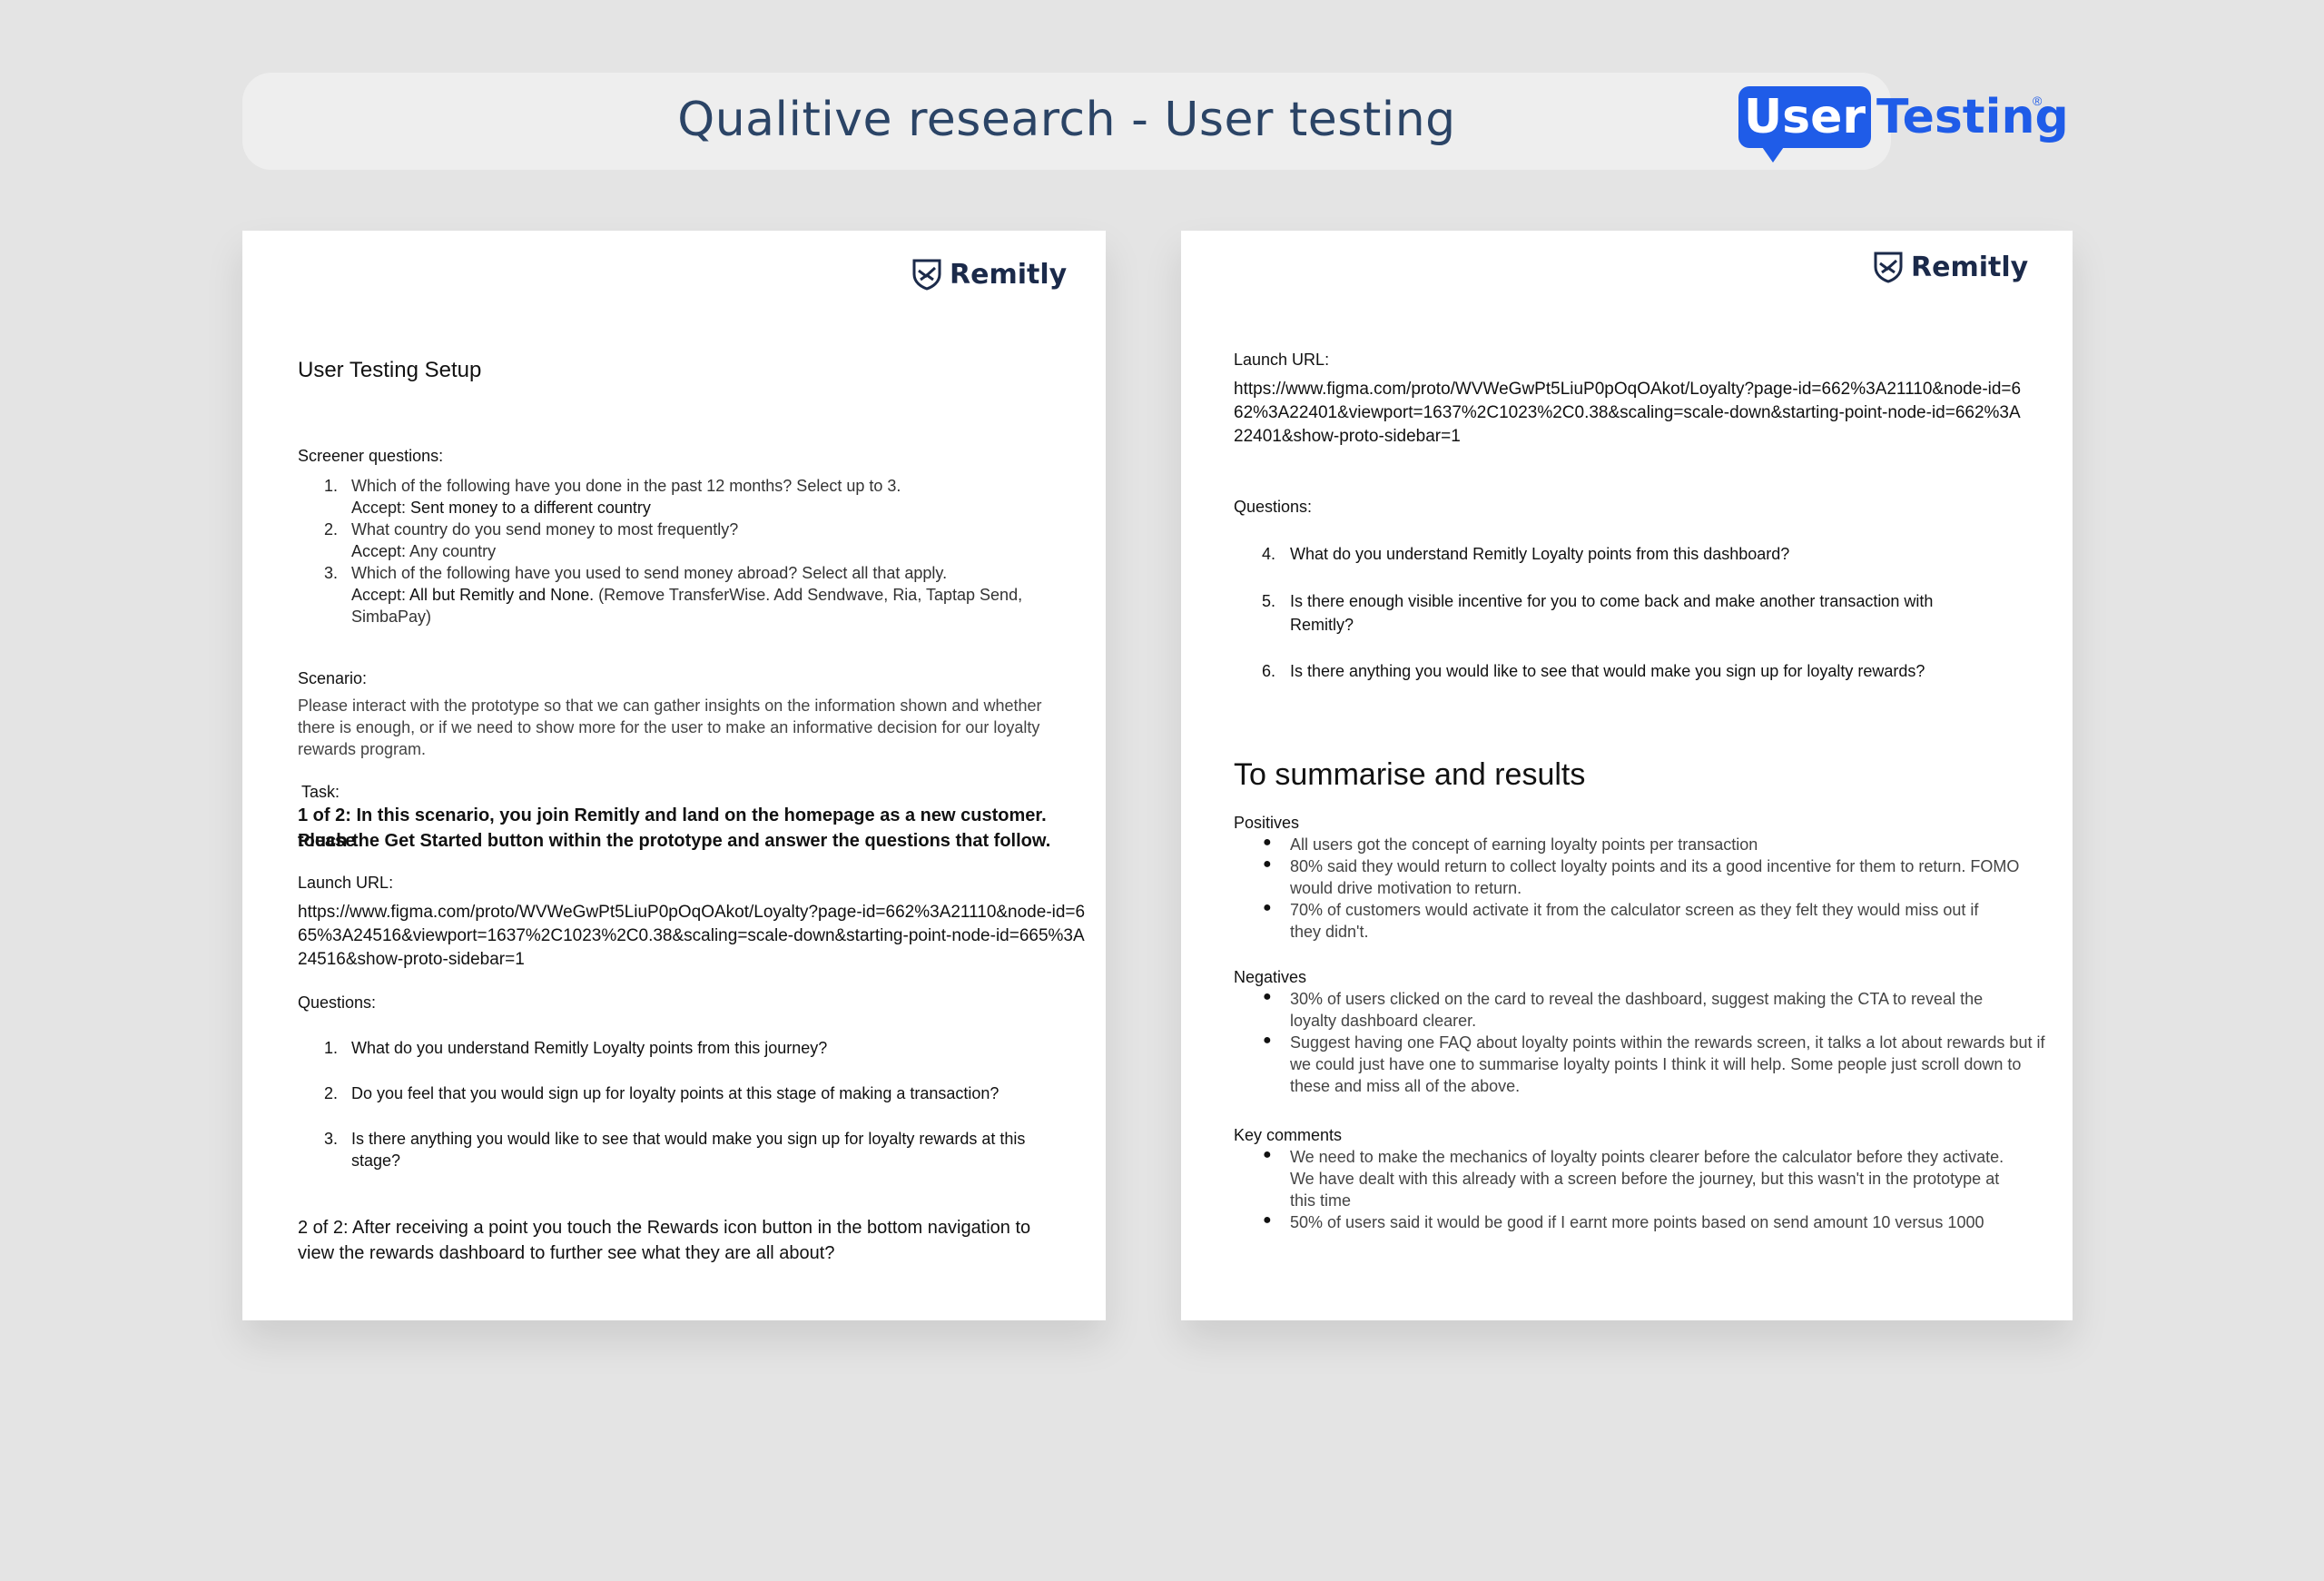 The height and width of the screenshot is (1581, 2324). Describe the element at coordinates (331, 573) in the screenshot. I see `screener-number: 3.` at that location.